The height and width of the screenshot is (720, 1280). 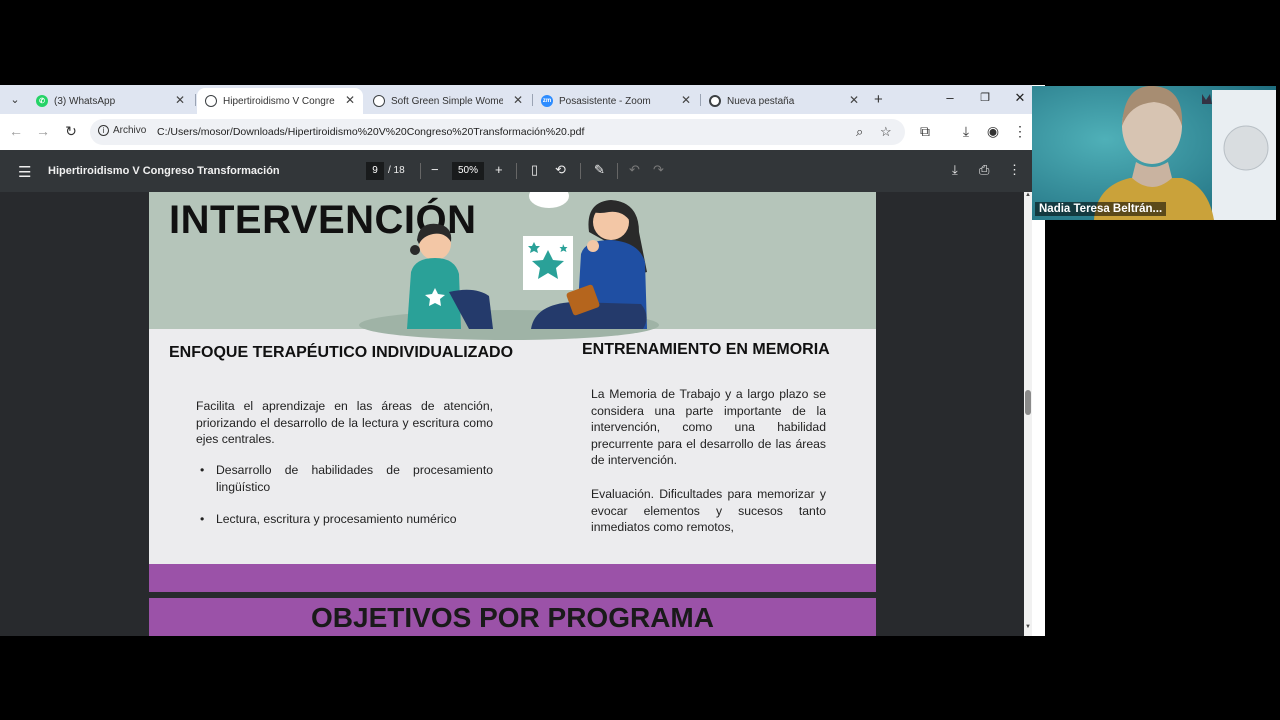 What do you see at coordinates (605, 101) in the screenshot?
I see `tab-title: Posasistente - Zoom` at bounding box center [605, 101].